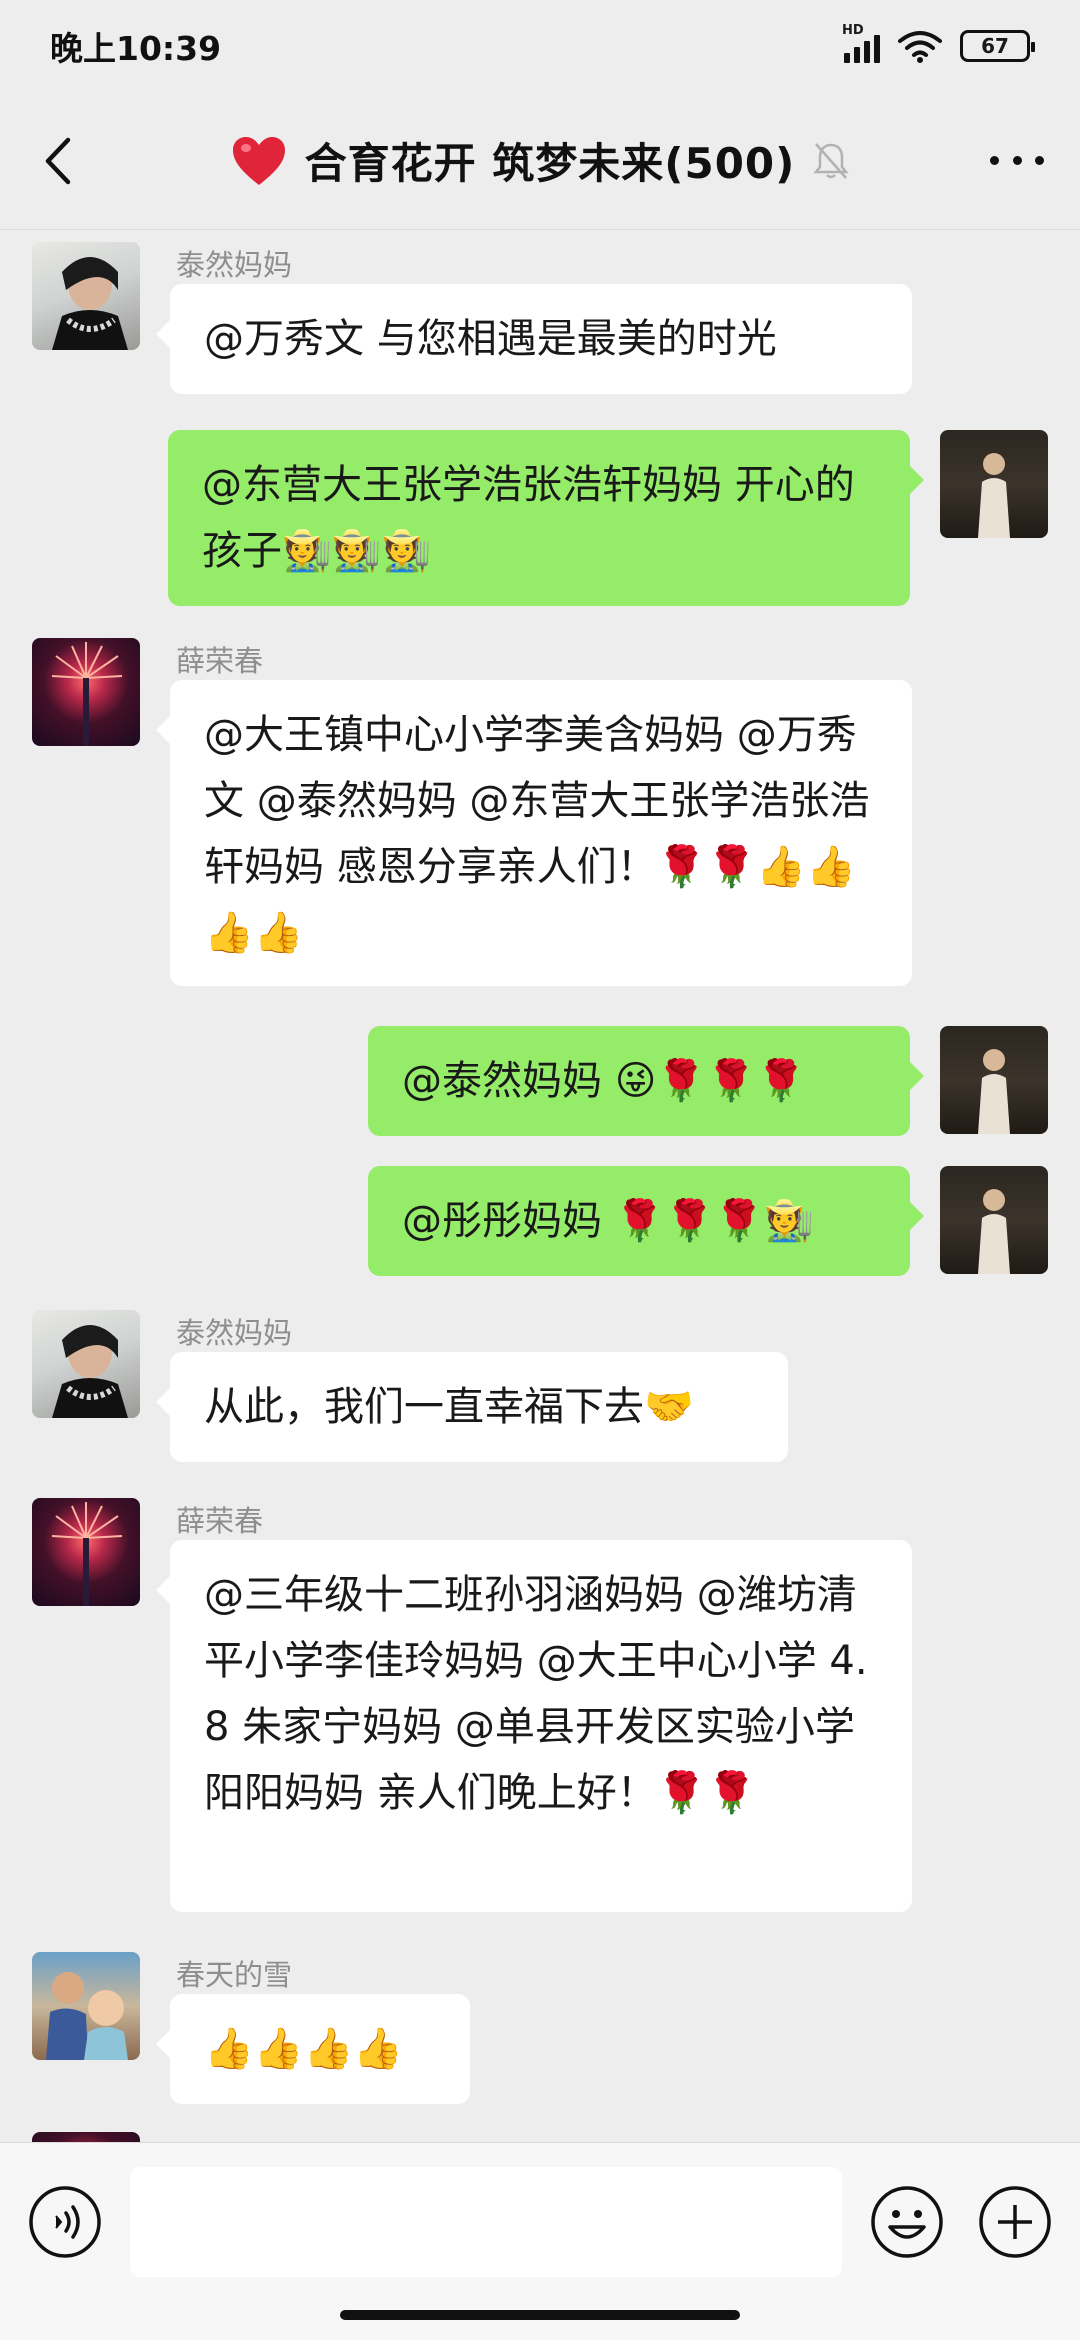  Describe the element at coordinates (920, 47) in the screenshot. I see `wifi-icon` at that location.